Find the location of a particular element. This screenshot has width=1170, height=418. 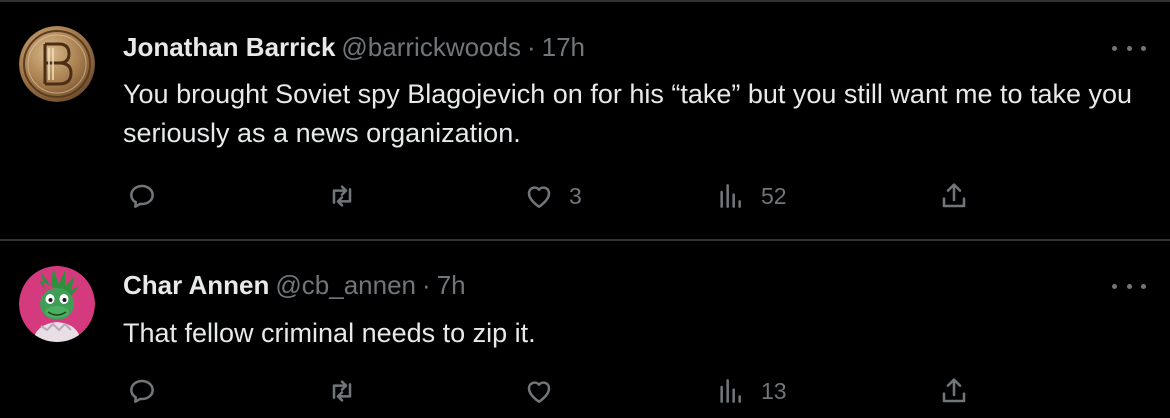

views-count: 13 is located at coordinates (774, 390).